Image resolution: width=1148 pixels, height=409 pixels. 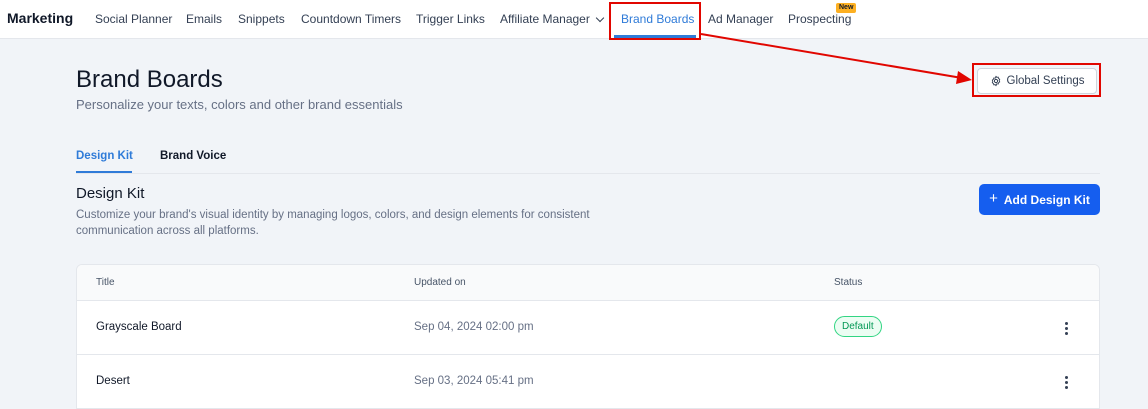 I want to click on row-updated-on: Sep 04, 2024 02:00 pm, so click(x=474, y=327).